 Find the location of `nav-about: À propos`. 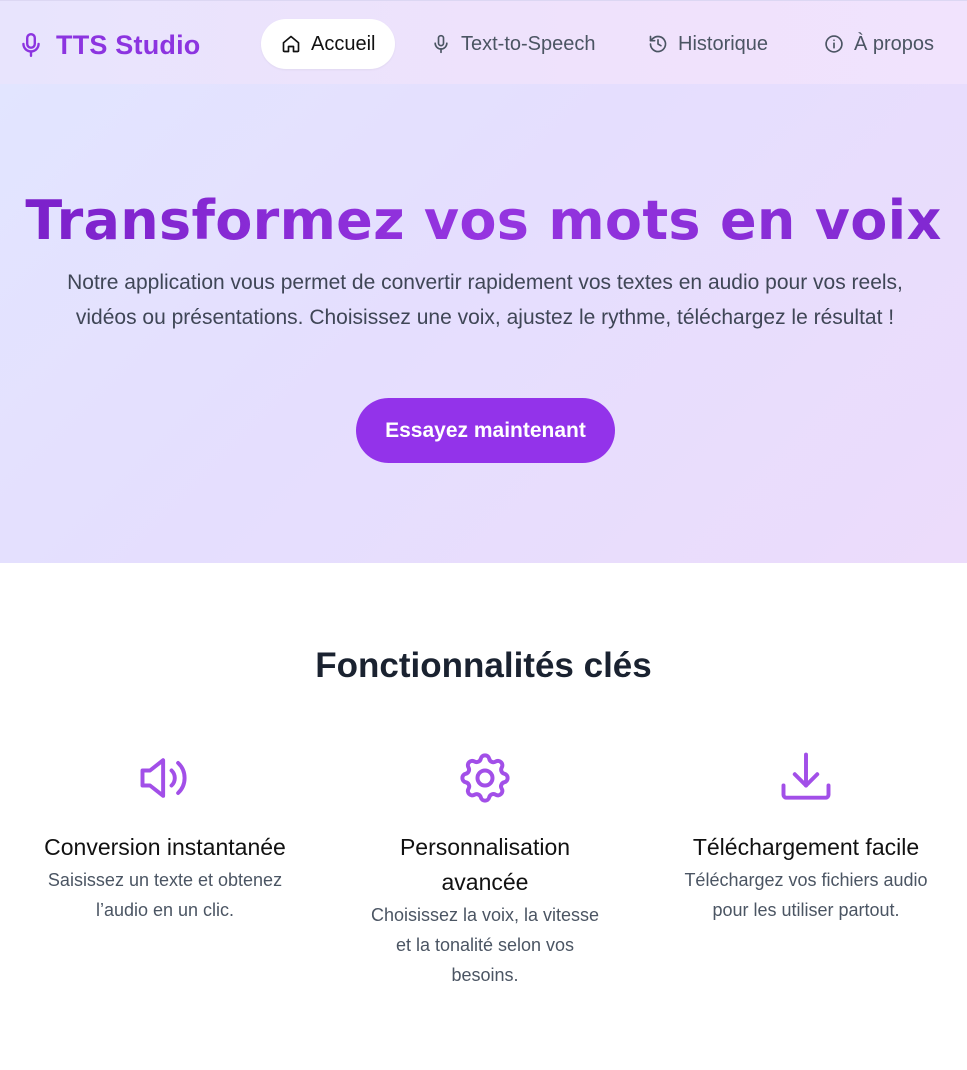

nav-about: À propos is located at coordinates (879, 44).